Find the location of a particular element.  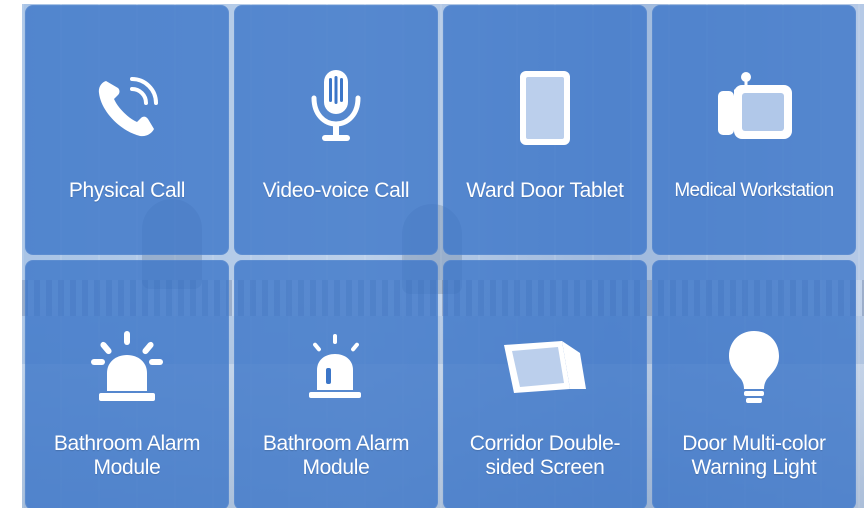

alarm-light-icon is located at coordinates (127, 367).